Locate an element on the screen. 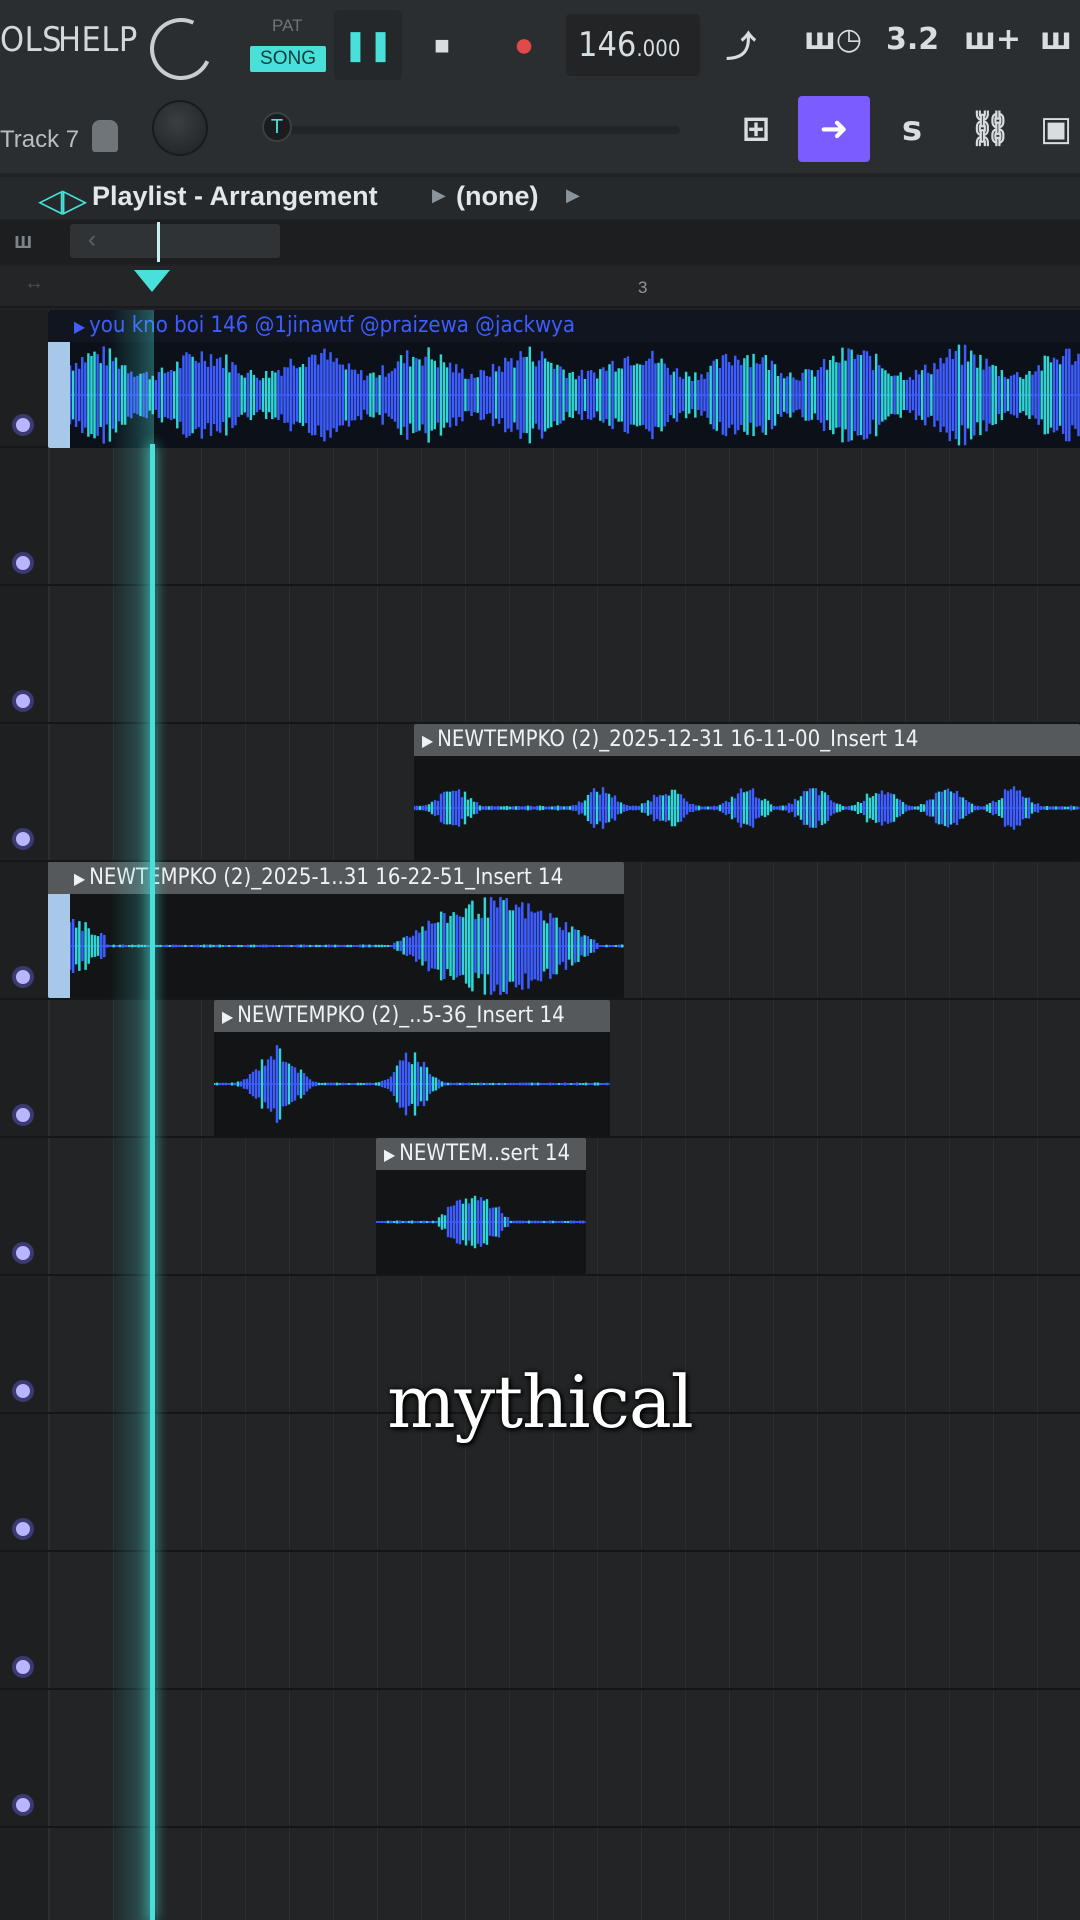 The width and height of the screenshot is (1080, 1920). speaker-icon: ◁▷ is located at coordinates (62, 200).